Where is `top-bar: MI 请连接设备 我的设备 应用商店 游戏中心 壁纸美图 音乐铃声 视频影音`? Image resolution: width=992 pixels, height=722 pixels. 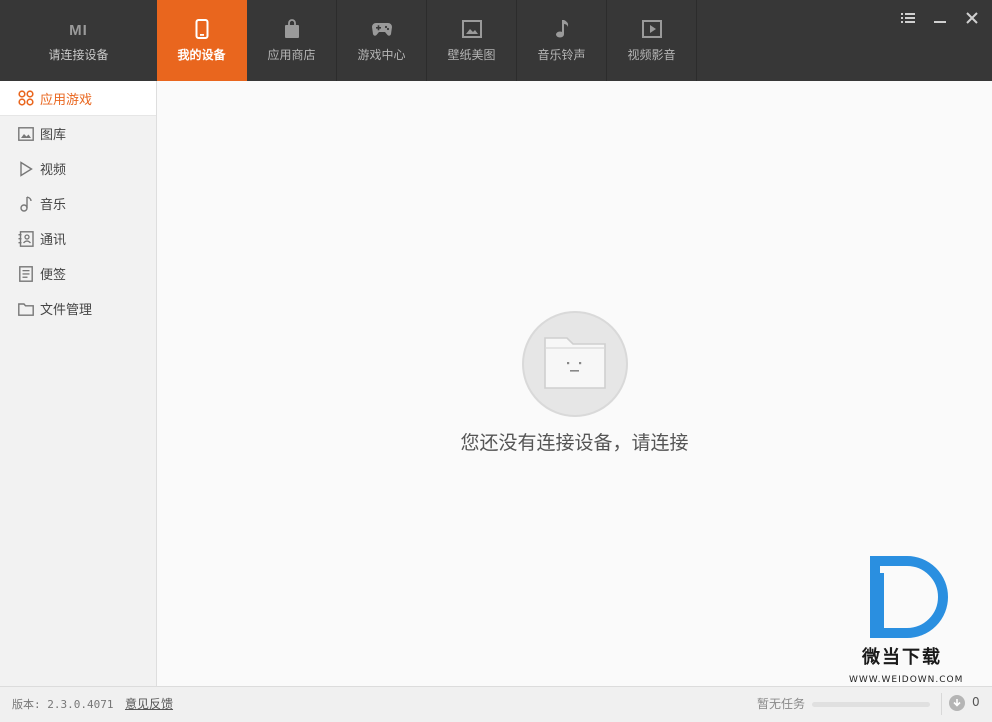 top-bar: MI 请连接设备 我的设备 应用商店 游戏中心 壁纸美图 音乐铃声 视频影音 is located at coordinates (496, 40).